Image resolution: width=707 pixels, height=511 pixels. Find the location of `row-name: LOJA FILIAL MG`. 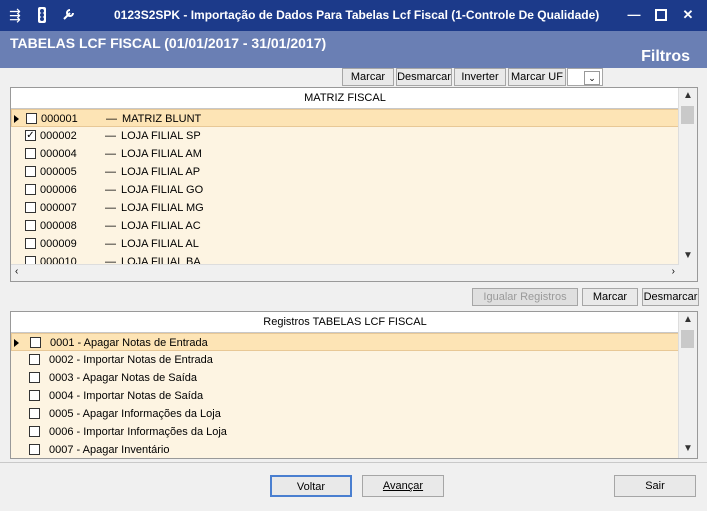

row-name: LOJA FILIAL MG is located at coordinates (162, 208).